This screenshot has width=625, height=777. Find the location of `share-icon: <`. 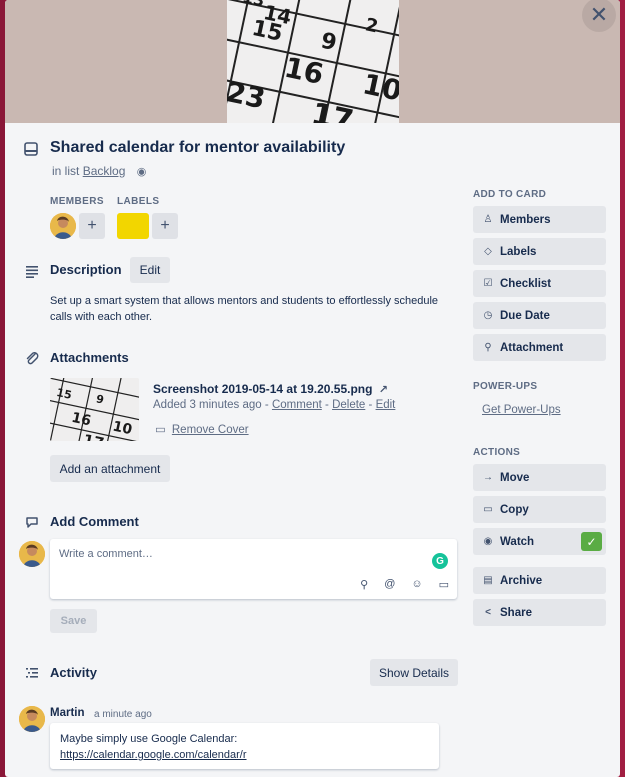

share-icon: < is located at coordinates (488, 612).